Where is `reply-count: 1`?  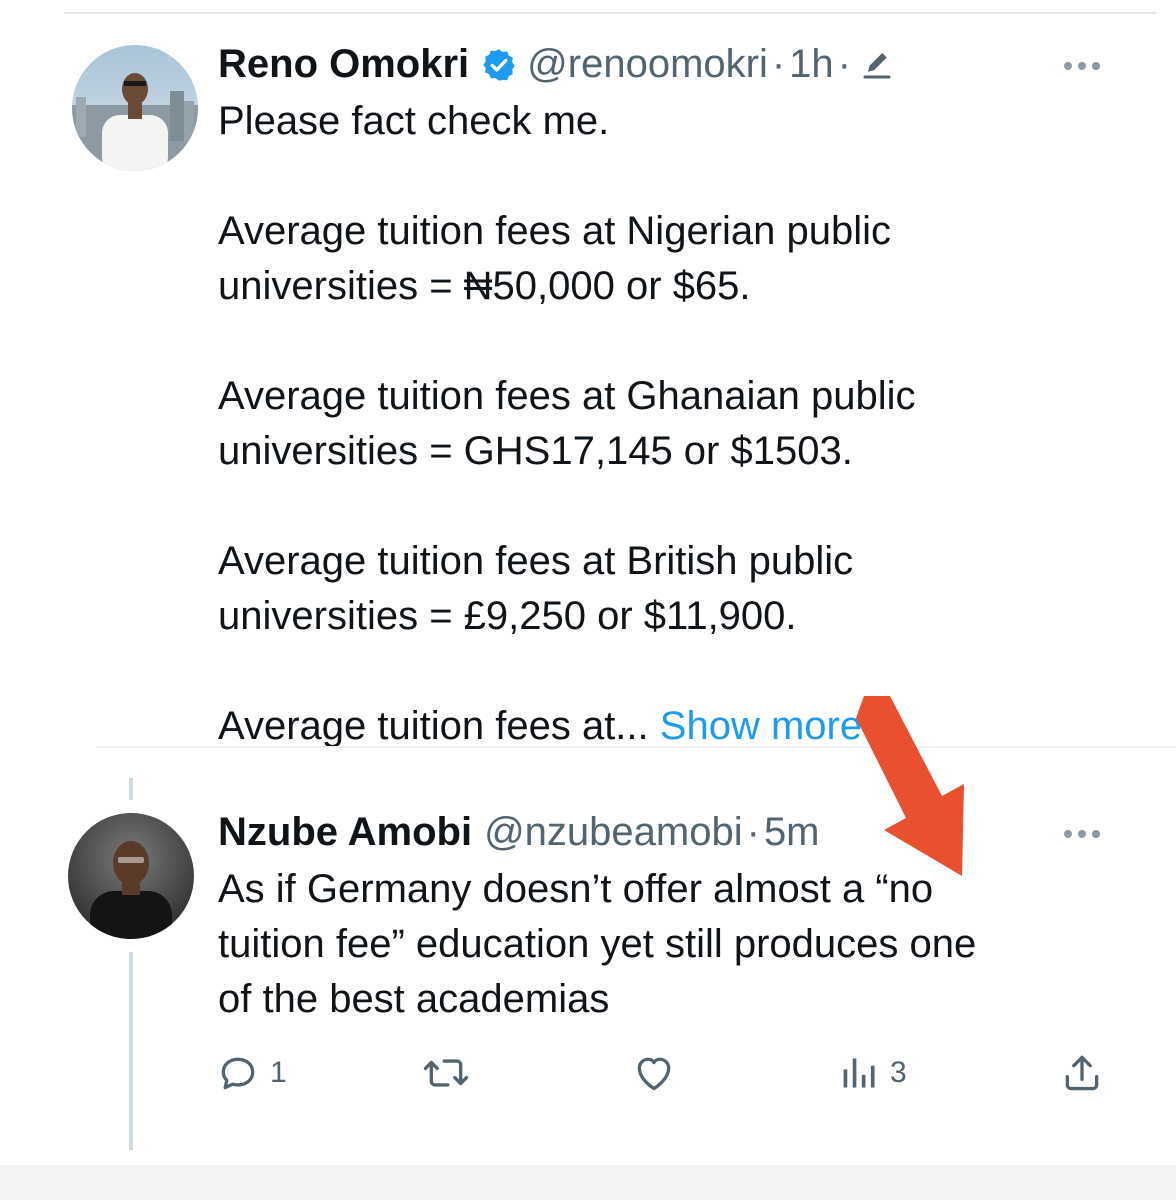 reply-count: 1 is located at coordinates (278, 1072).